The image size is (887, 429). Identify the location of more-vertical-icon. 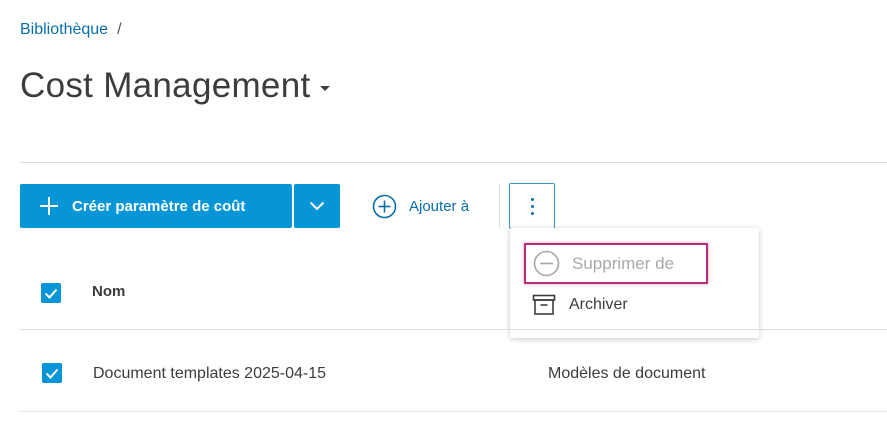
(532, 199).